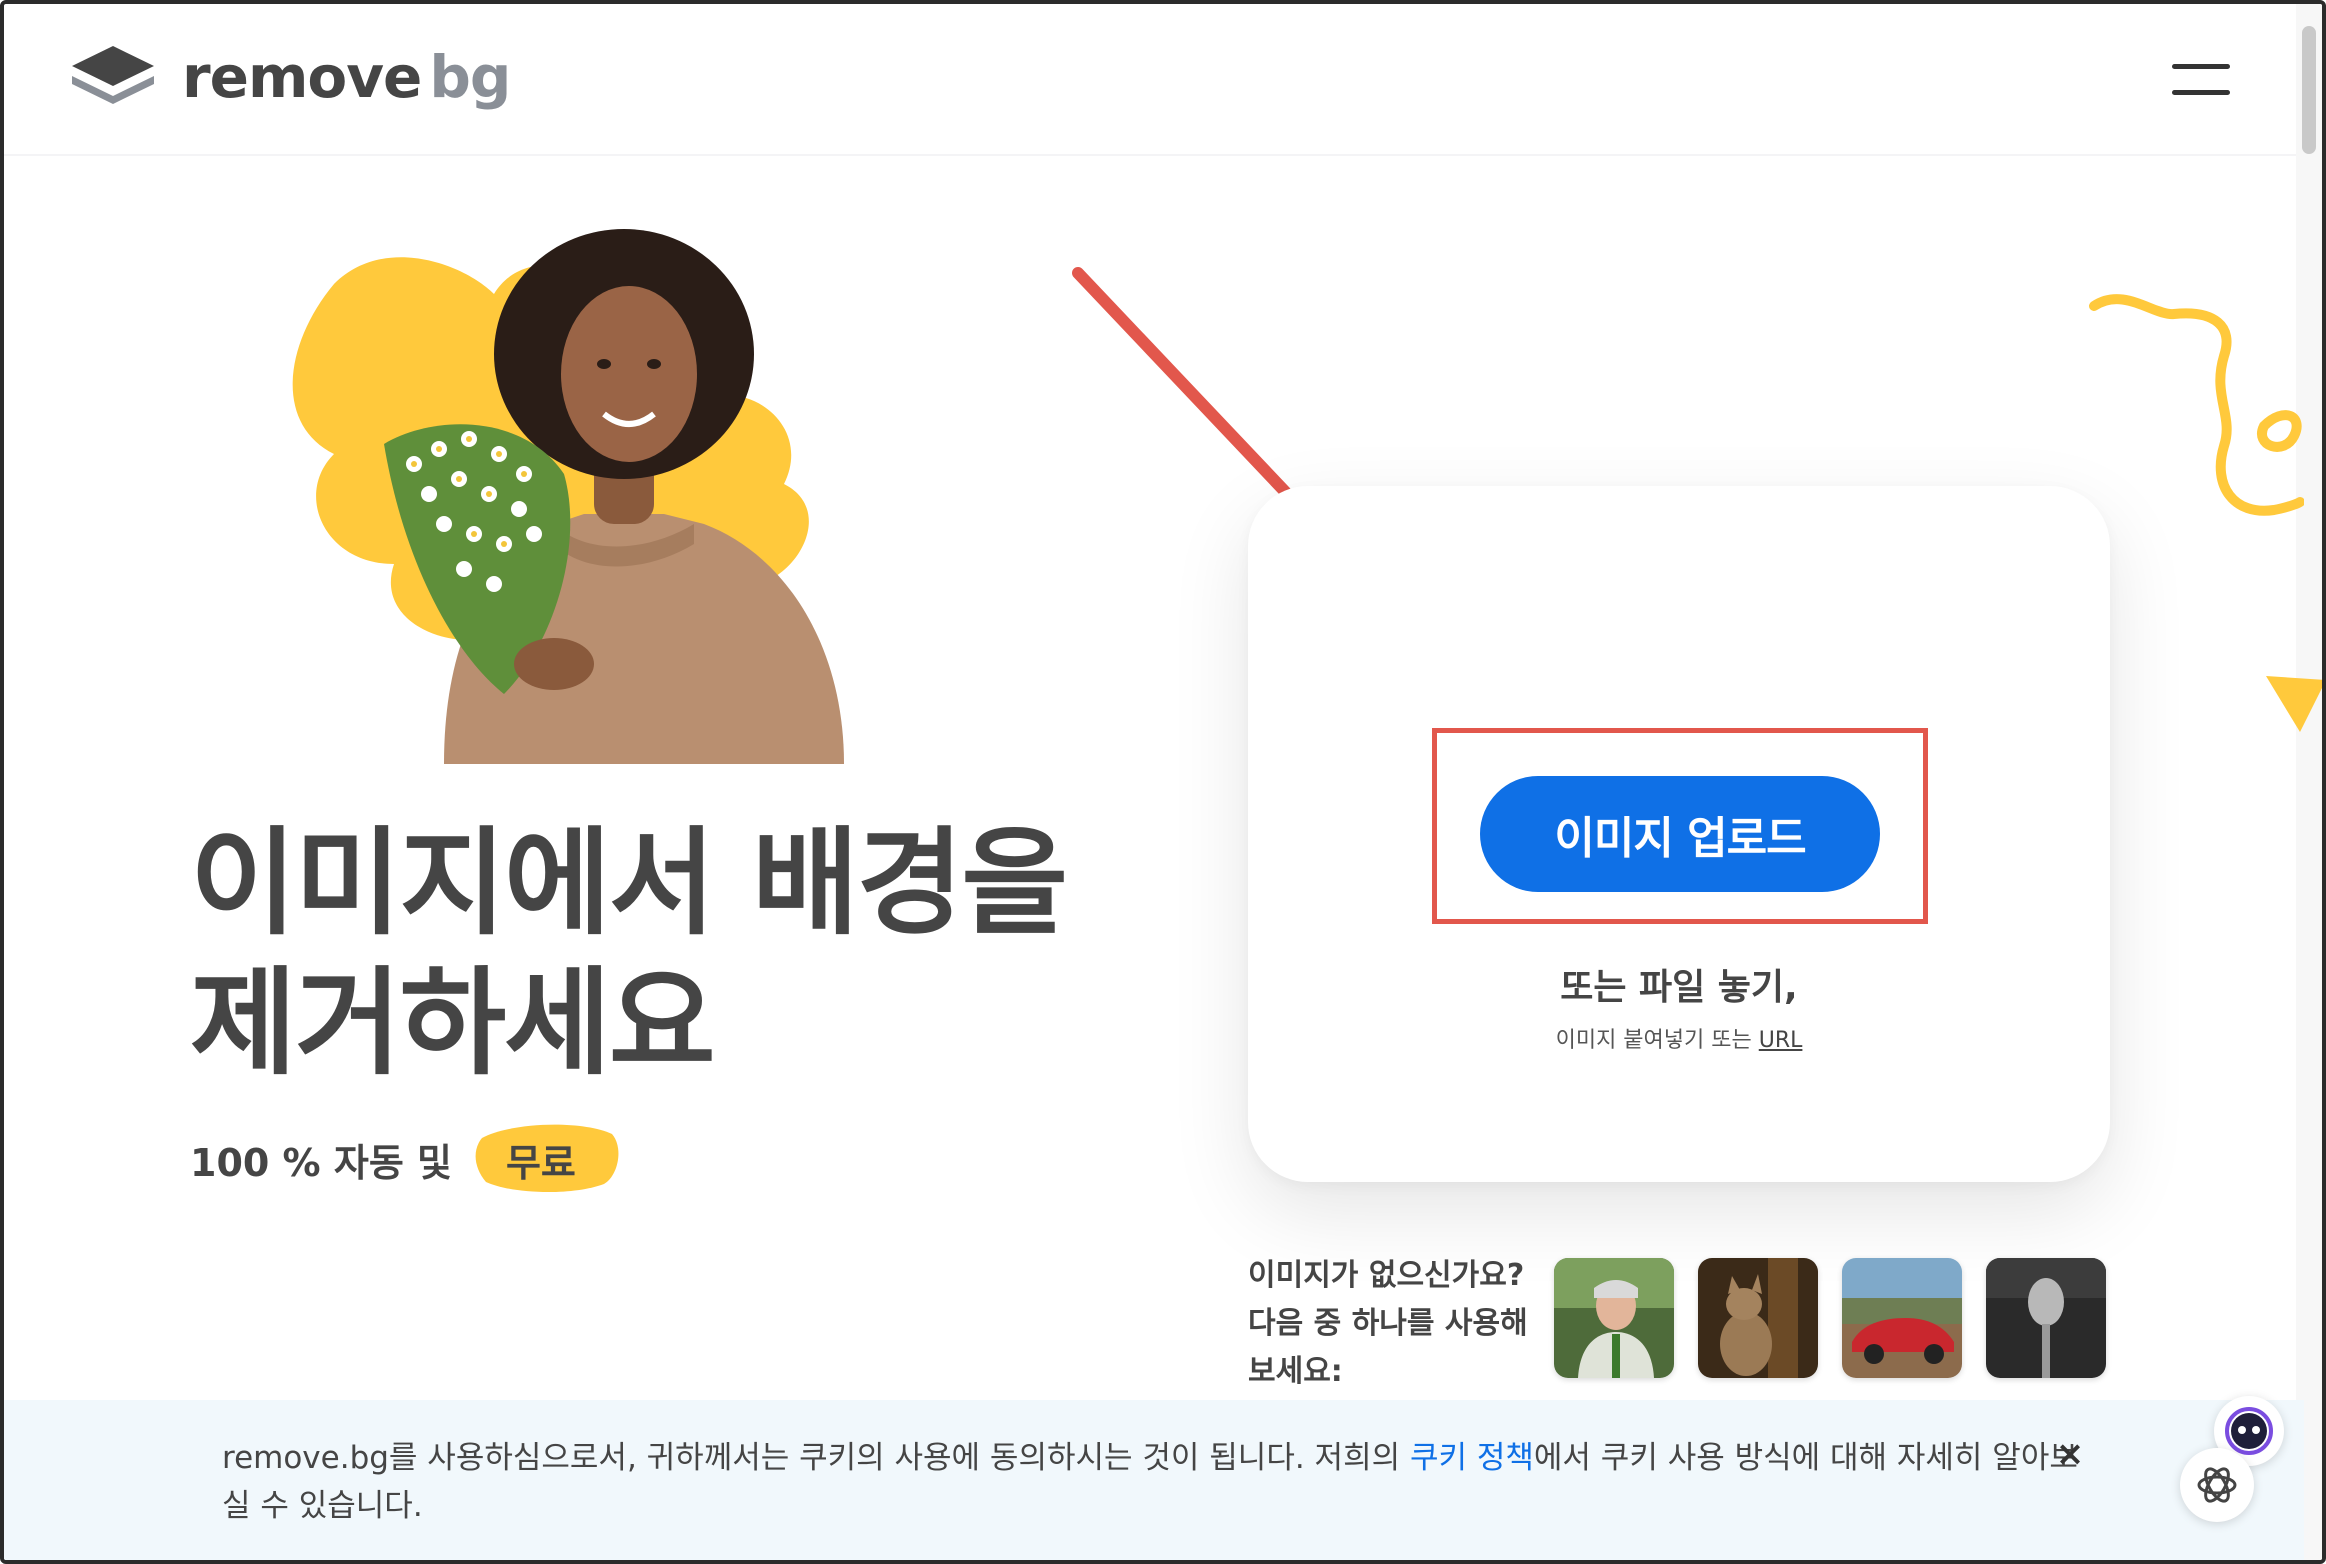 The image size is (2326, 1564). What do you see at coordinates (2202, 80) in the screenshot?
I see `hamburger-menu-icon` at bounding box center [2202, 80].